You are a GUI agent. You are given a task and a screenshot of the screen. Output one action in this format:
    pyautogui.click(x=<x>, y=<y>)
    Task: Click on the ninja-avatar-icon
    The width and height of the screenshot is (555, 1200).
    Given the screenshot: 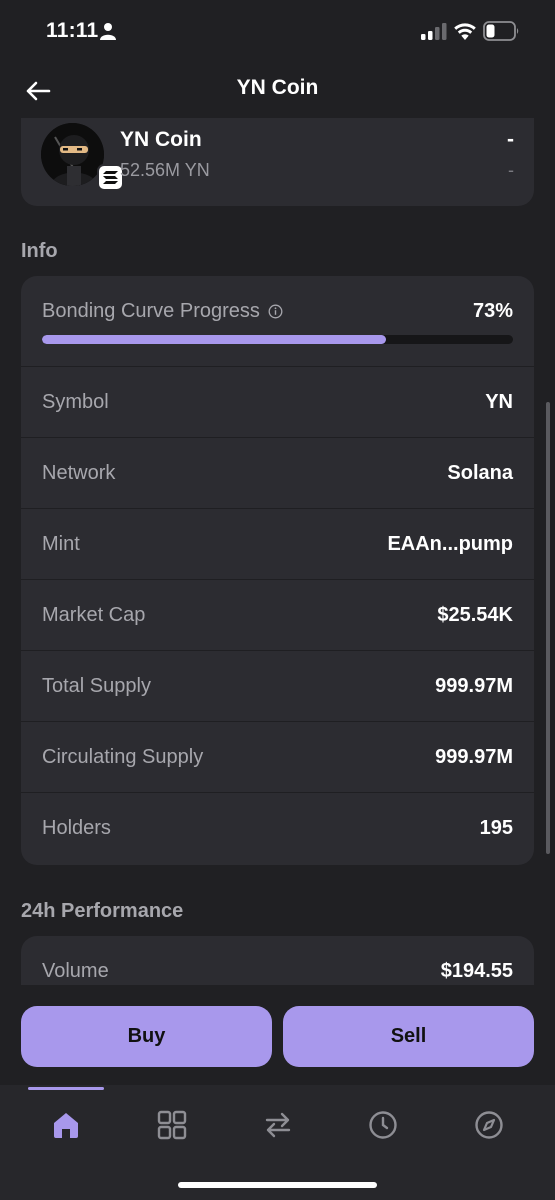 What is the action you would take?
    pyautogui.click(x=72, y=154)
    